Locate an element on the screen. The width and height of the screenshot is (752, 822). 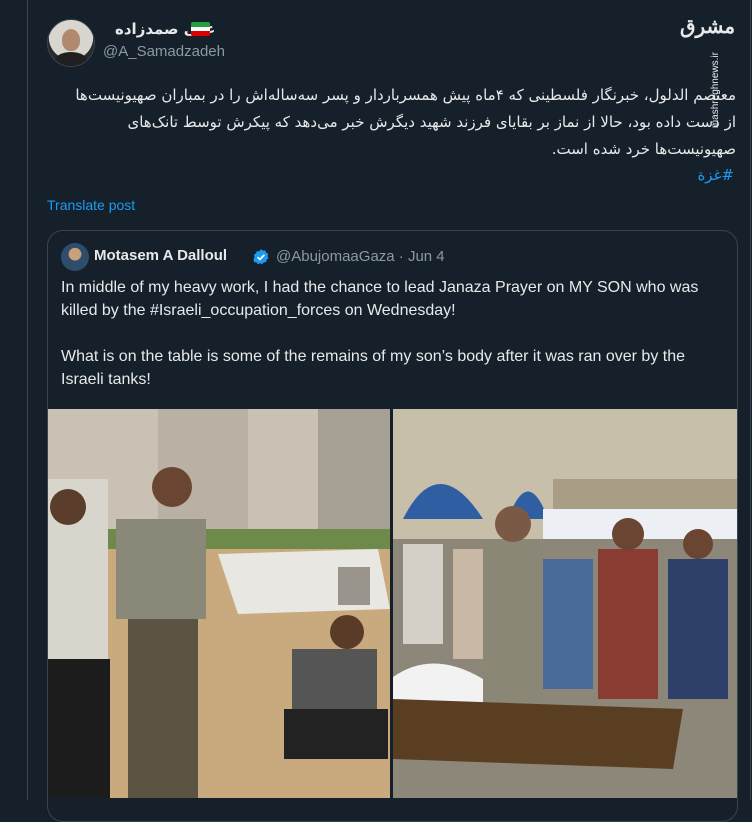
quoted-author-name: Motasem A Dalloul is located at coordinates (160, 255).